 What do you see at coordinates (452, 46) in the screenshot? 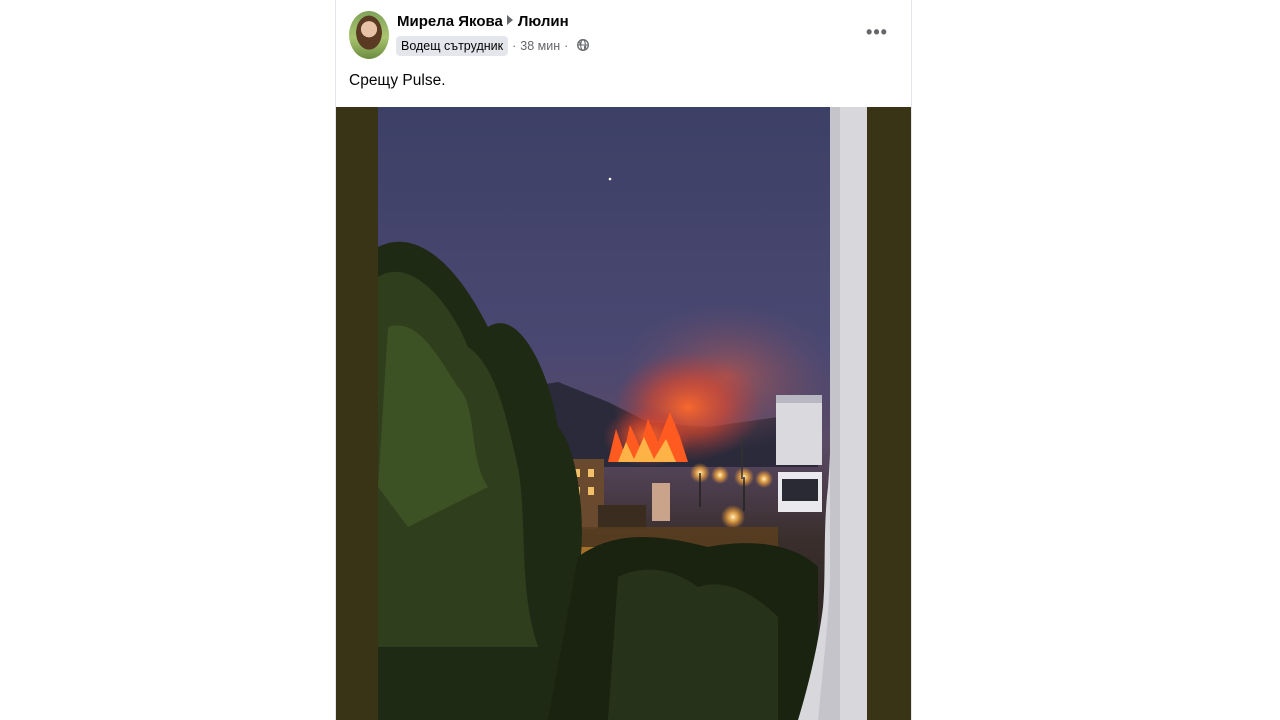
I see `contributor-badge: Водещ сътрудник` at bounding box center [452, 46].